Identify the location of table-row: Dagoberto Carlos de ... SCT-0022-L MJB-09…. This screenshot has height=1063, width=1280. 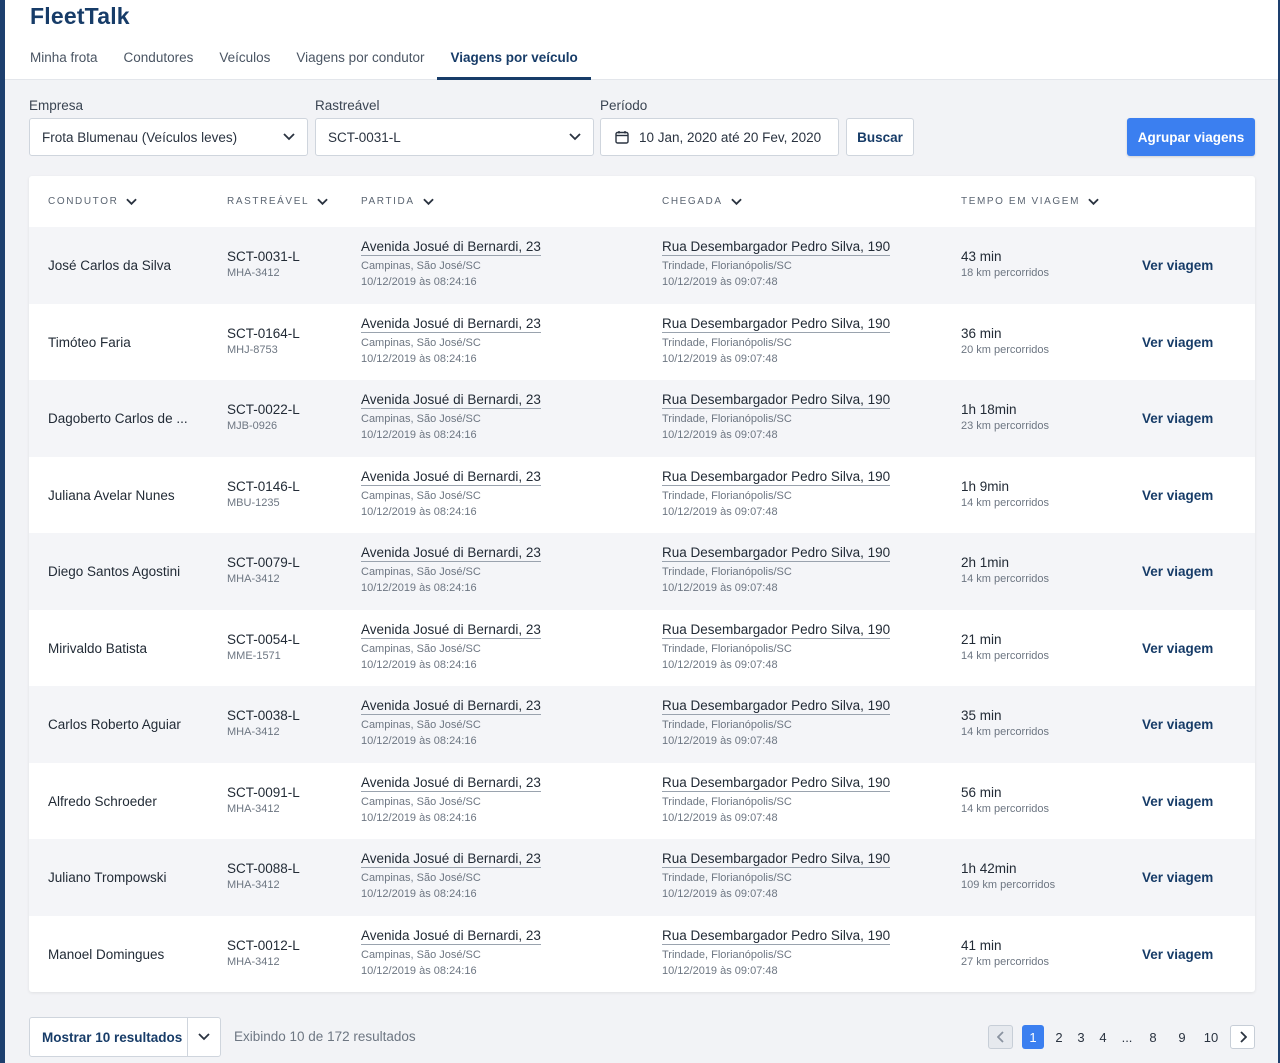
(642, 418).